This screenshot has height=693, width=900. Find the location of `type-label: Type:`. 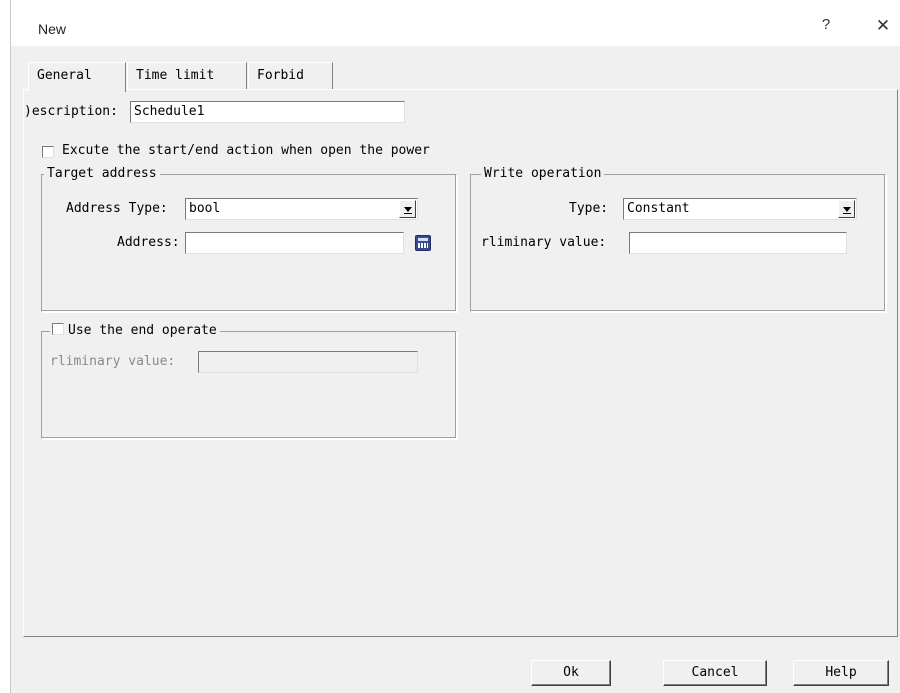

type-label: Type: is located at coordinates (589, 208).